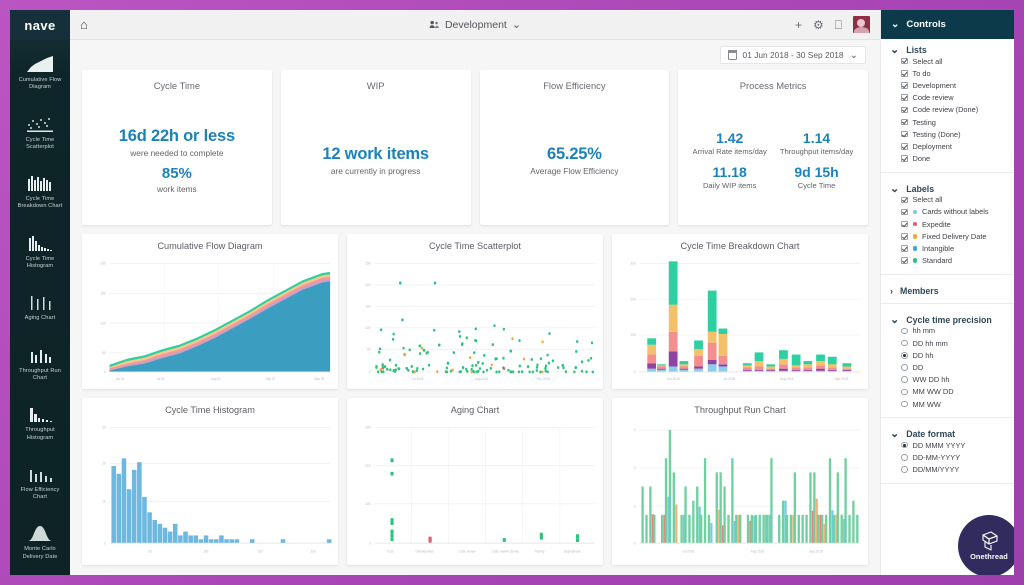  What do you see at coordinates (947, 146) in the screenshot?
I see `checkbox-option-deployment: Deployment` at bounding box center [947, 146].